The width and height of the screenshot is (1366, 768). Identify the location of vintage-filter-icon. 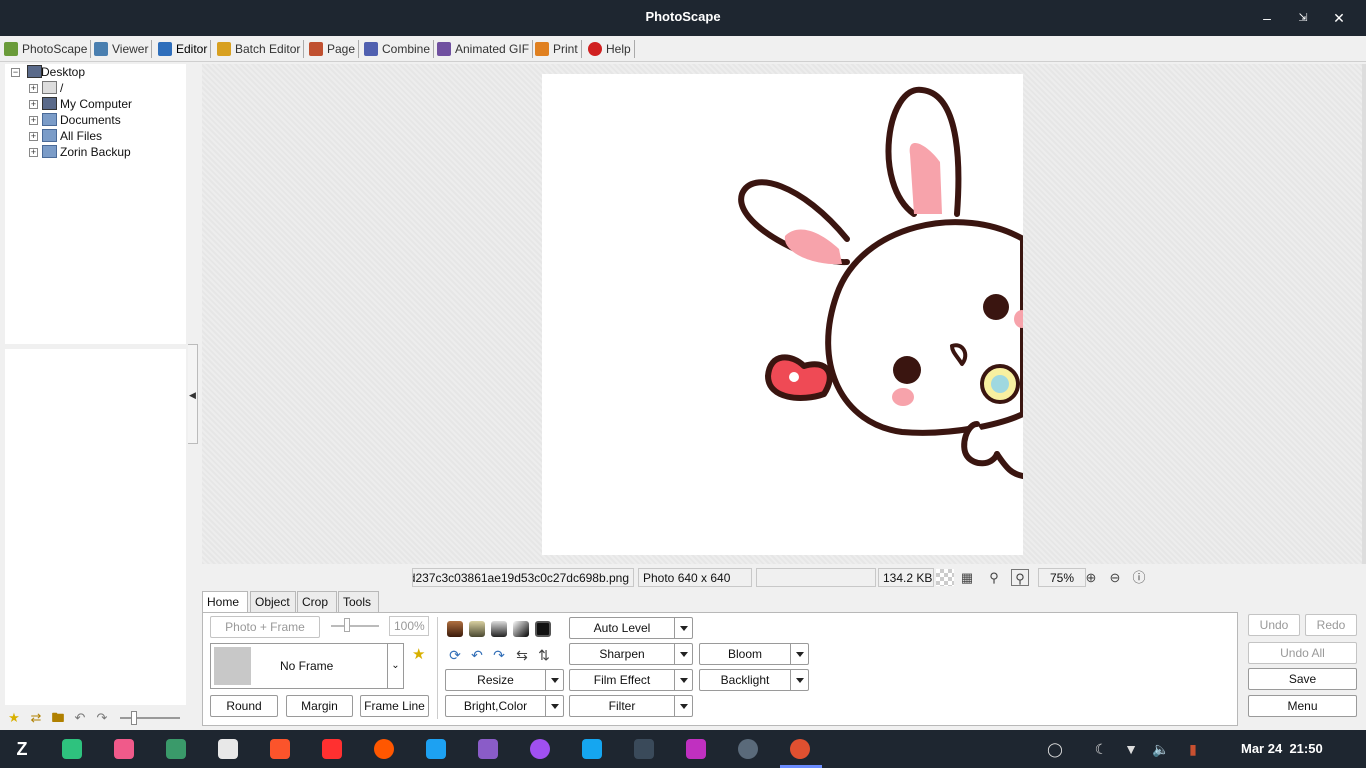
(477, 629).